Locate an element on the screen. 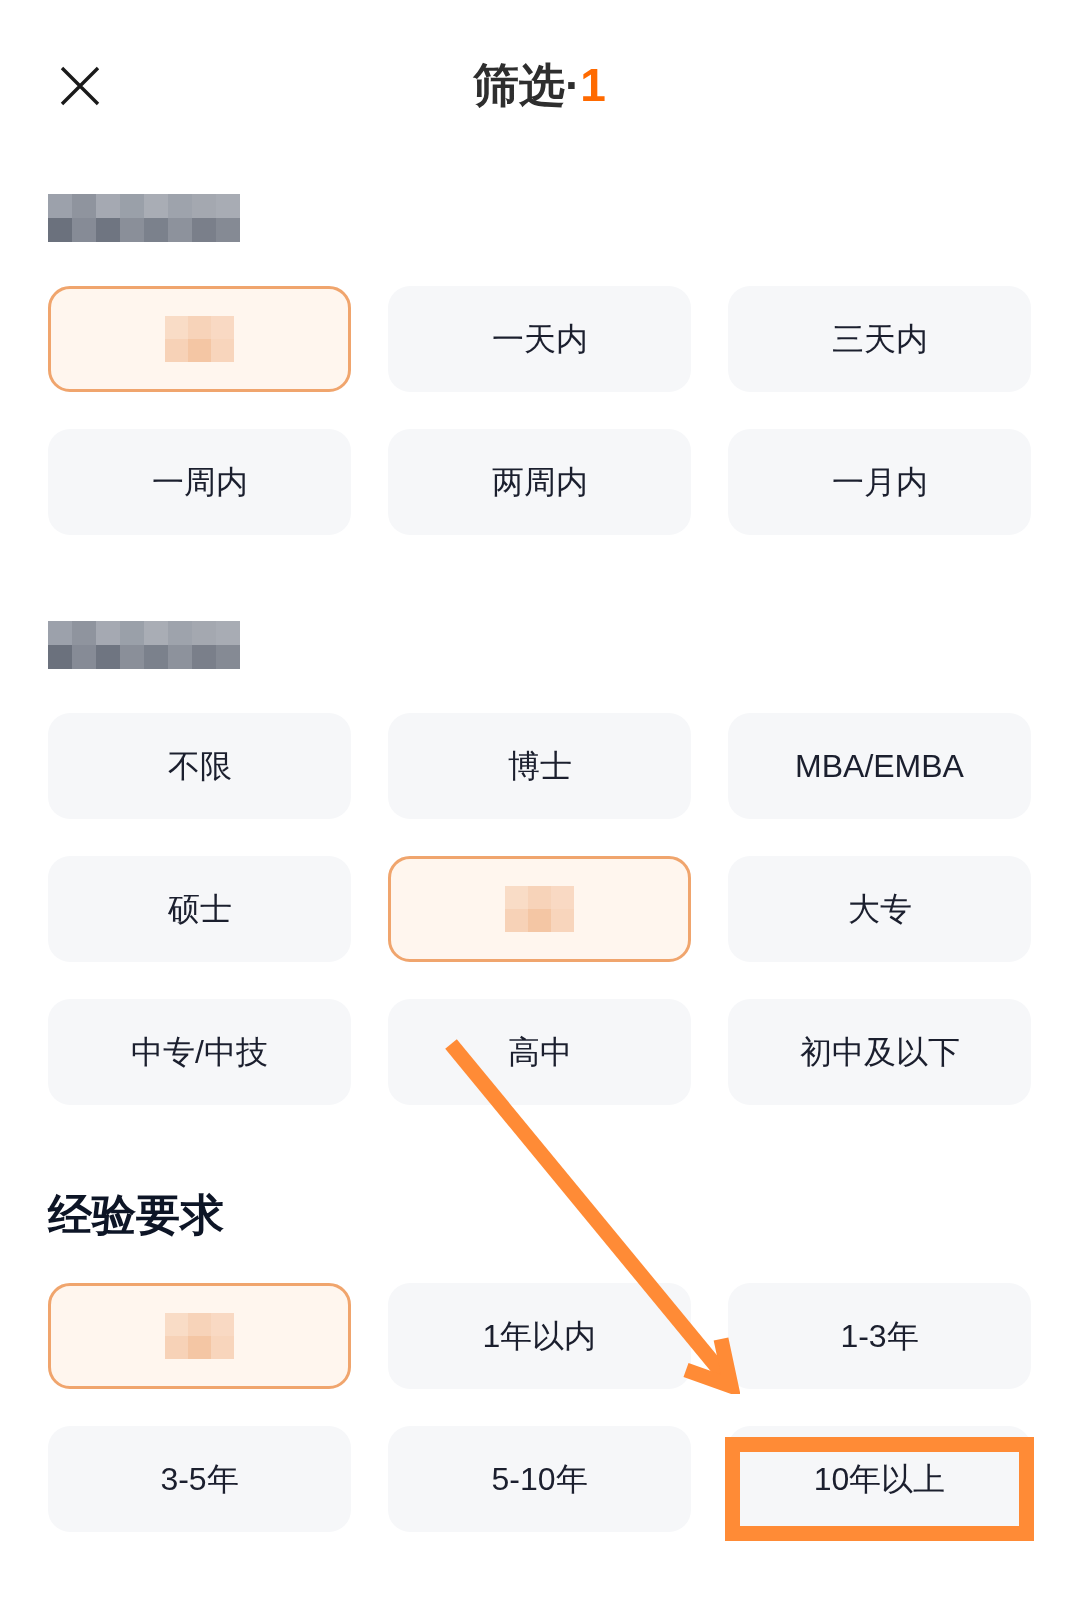  filter-option: 大专 is located at coordinates (879, 909).